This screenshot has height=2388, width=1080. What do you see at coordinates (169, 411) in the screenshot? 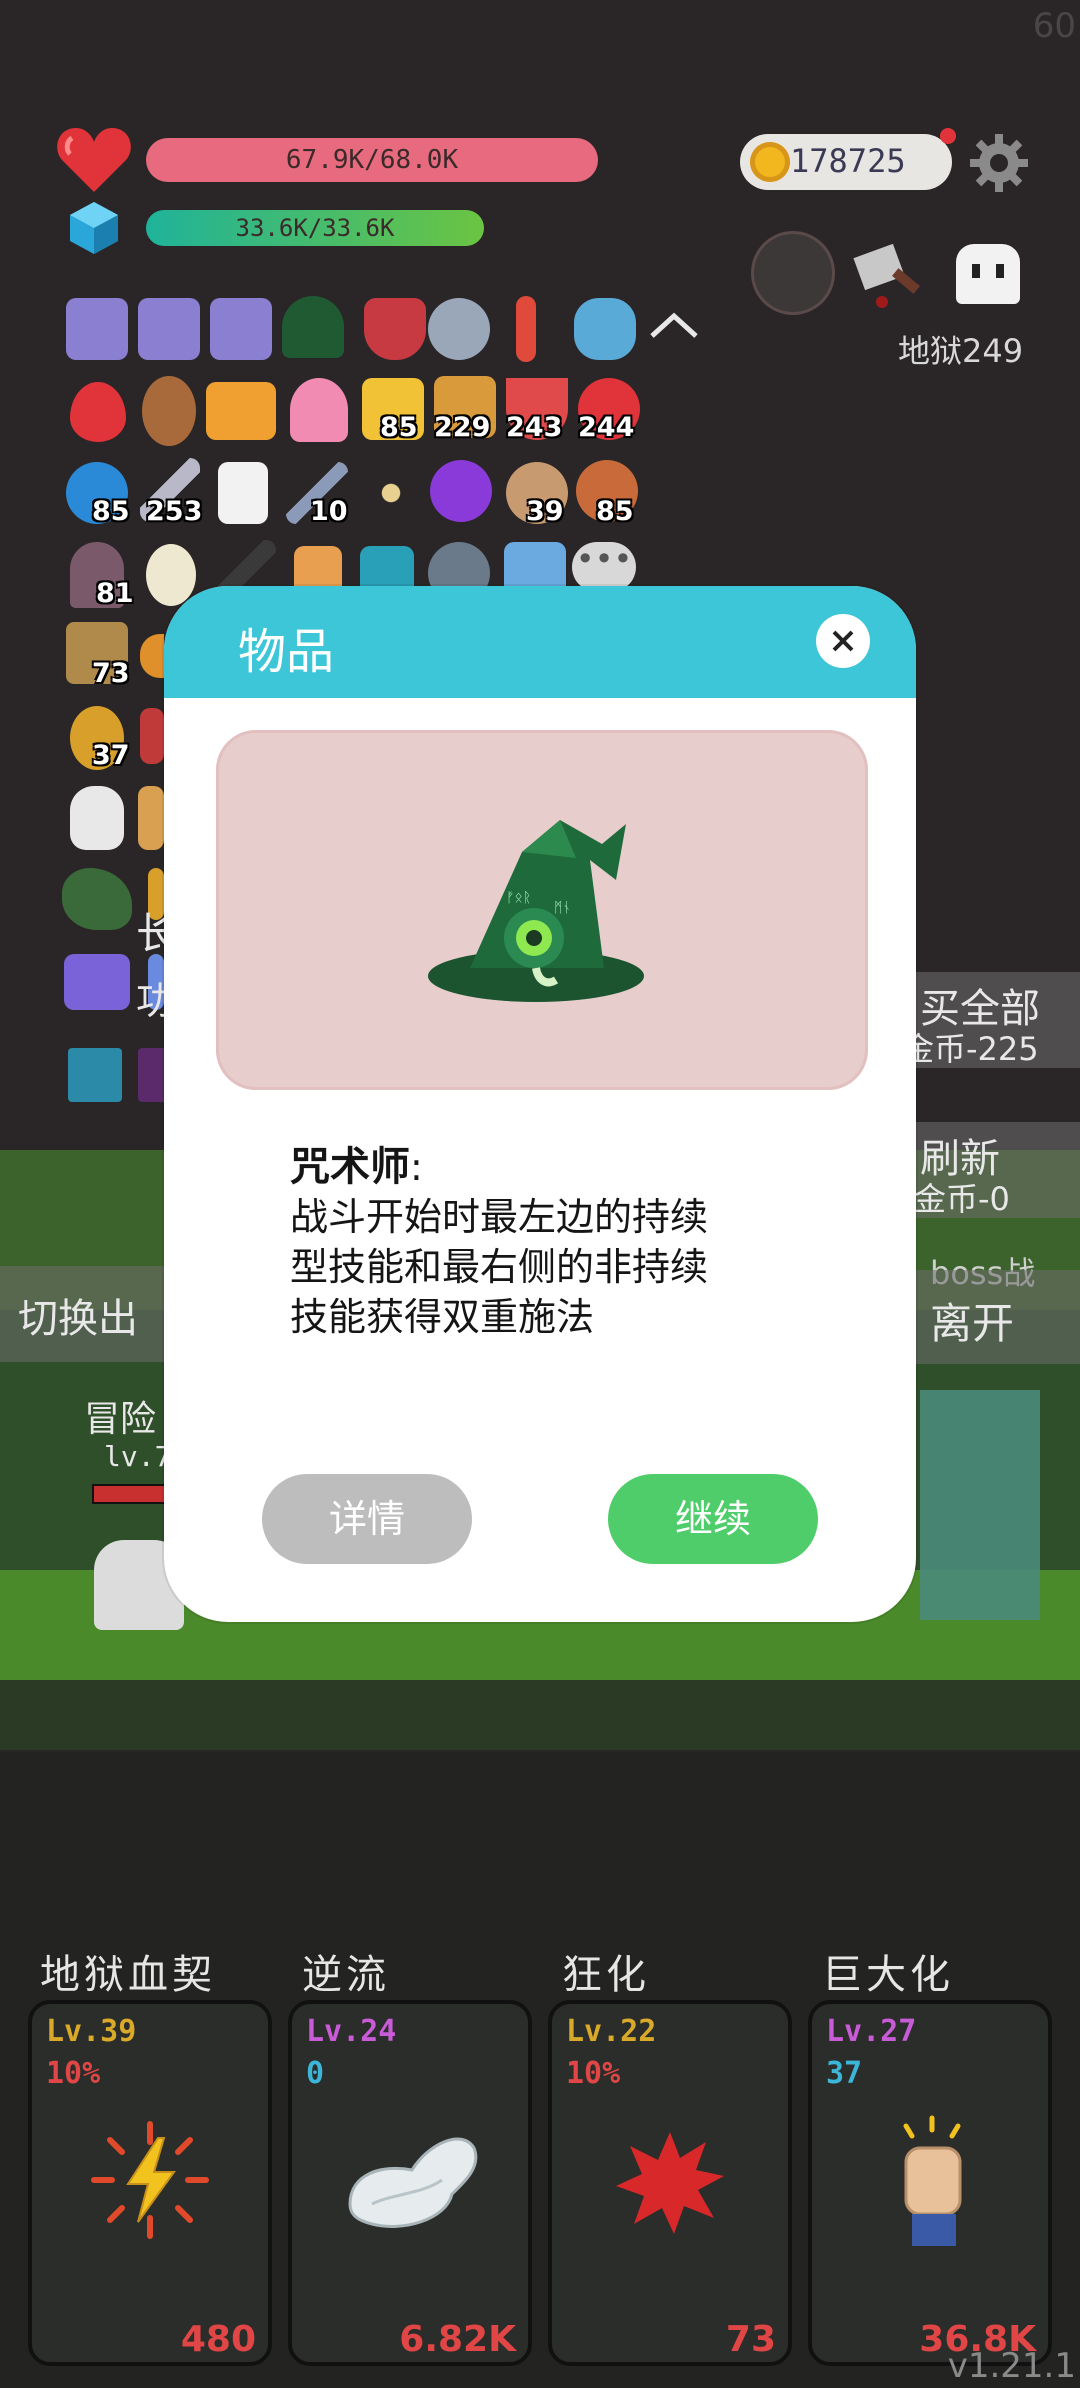
I see `drumstick-item-icon` at bounding box center [169, 411].